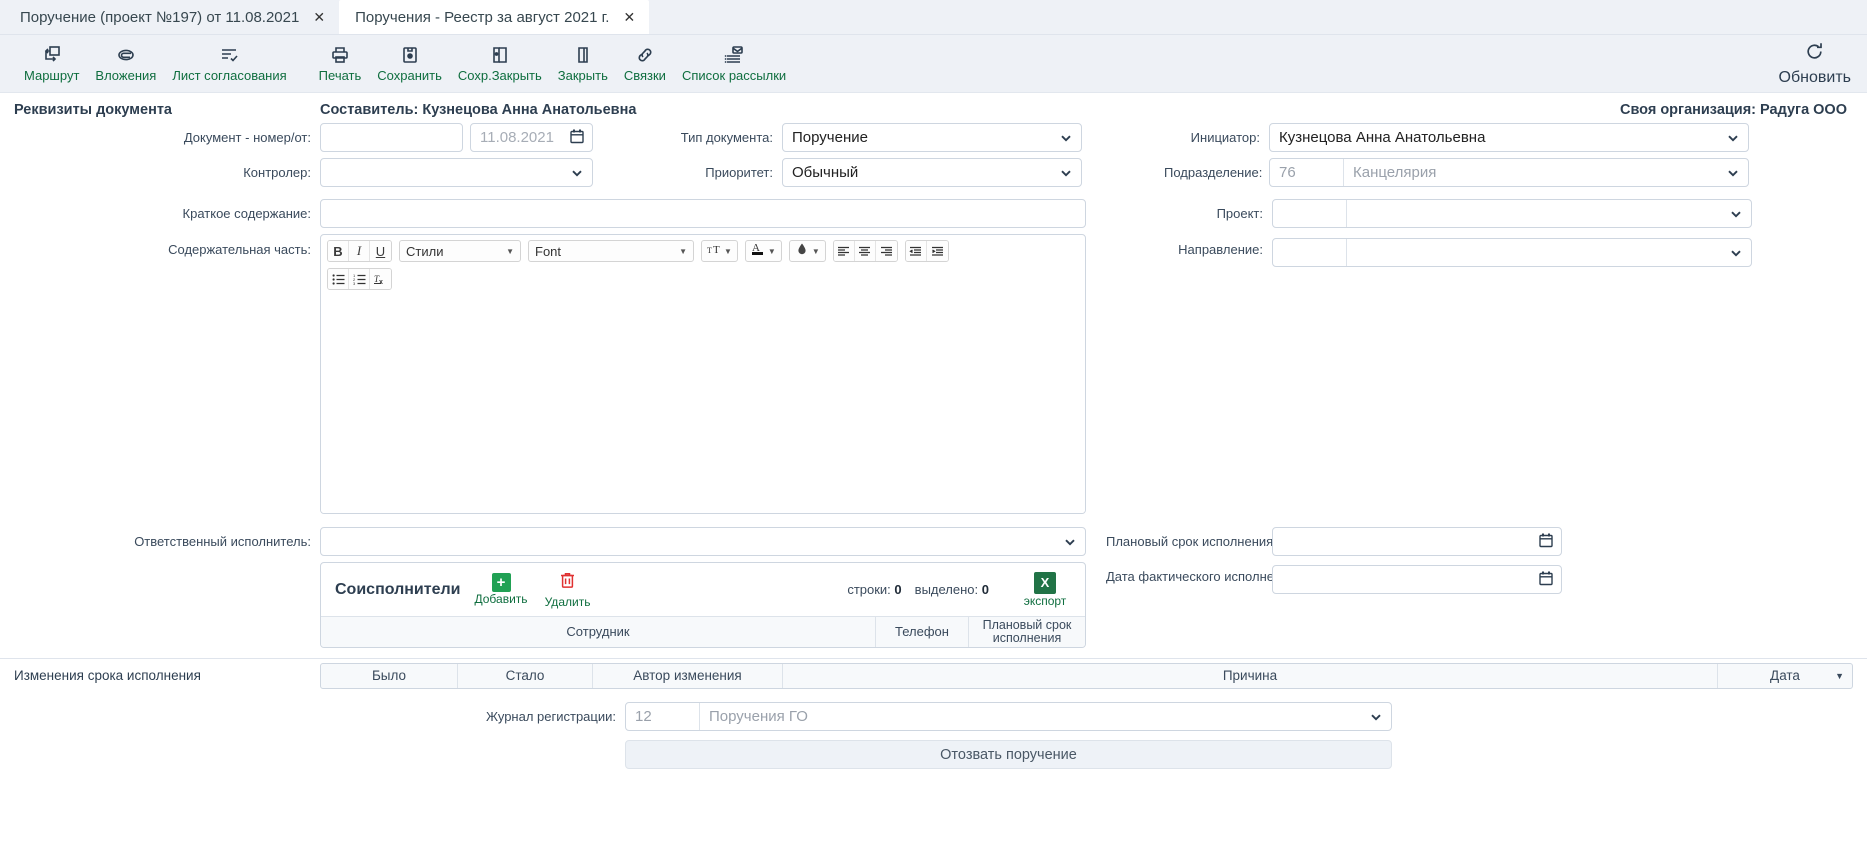 The image size is (1867, 844). I want to click on toolbar-button-mailing-list: Список рассылки, so click(734, 63).